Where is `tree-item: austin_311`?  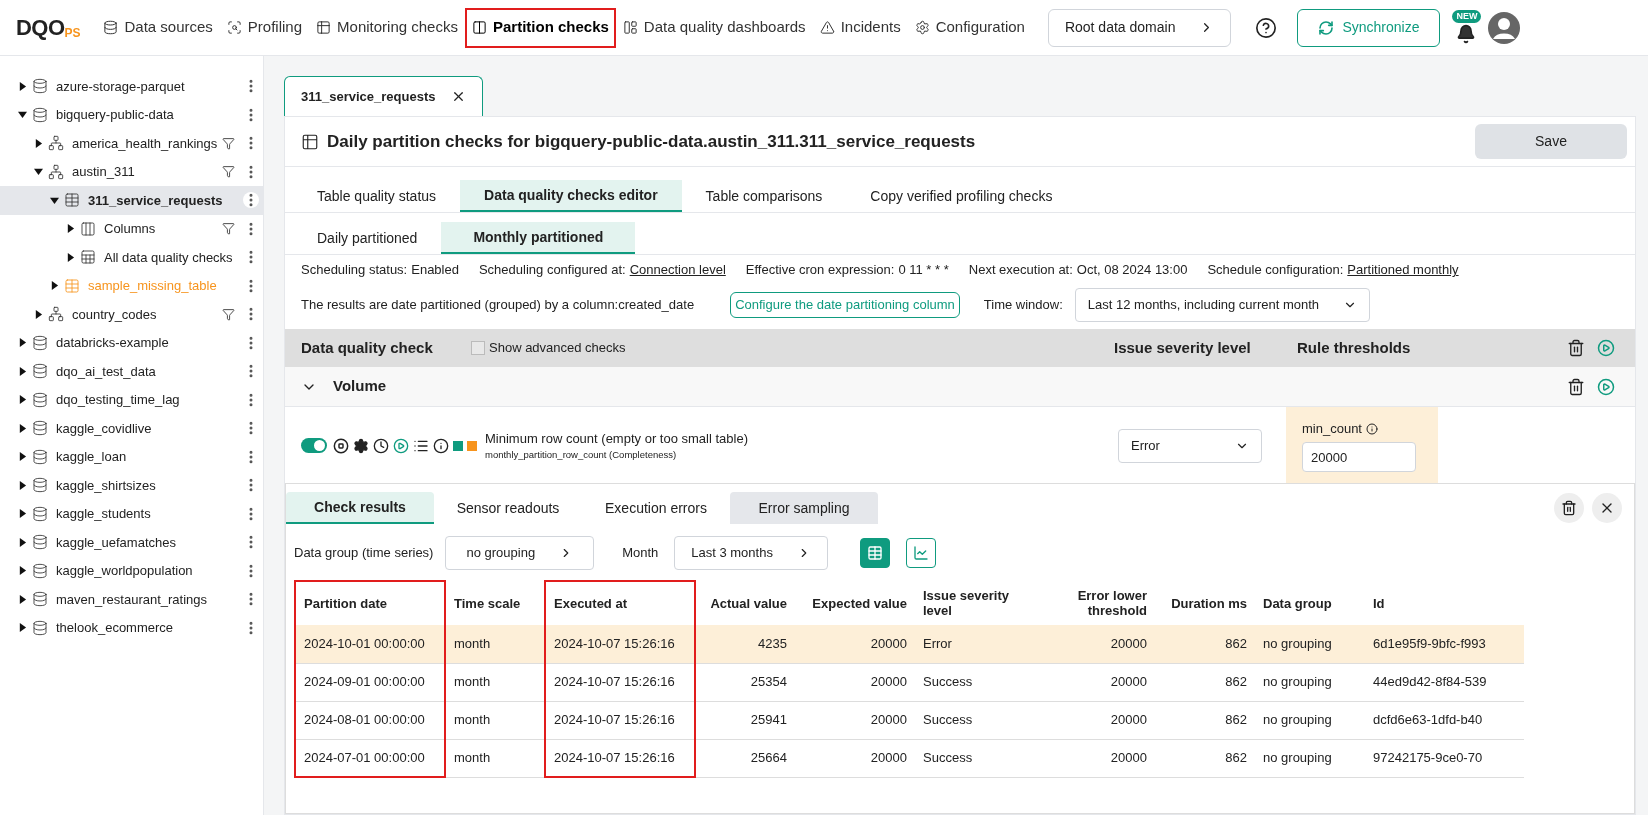 tree-item: austin_311 is located at coordinates (103, 172).